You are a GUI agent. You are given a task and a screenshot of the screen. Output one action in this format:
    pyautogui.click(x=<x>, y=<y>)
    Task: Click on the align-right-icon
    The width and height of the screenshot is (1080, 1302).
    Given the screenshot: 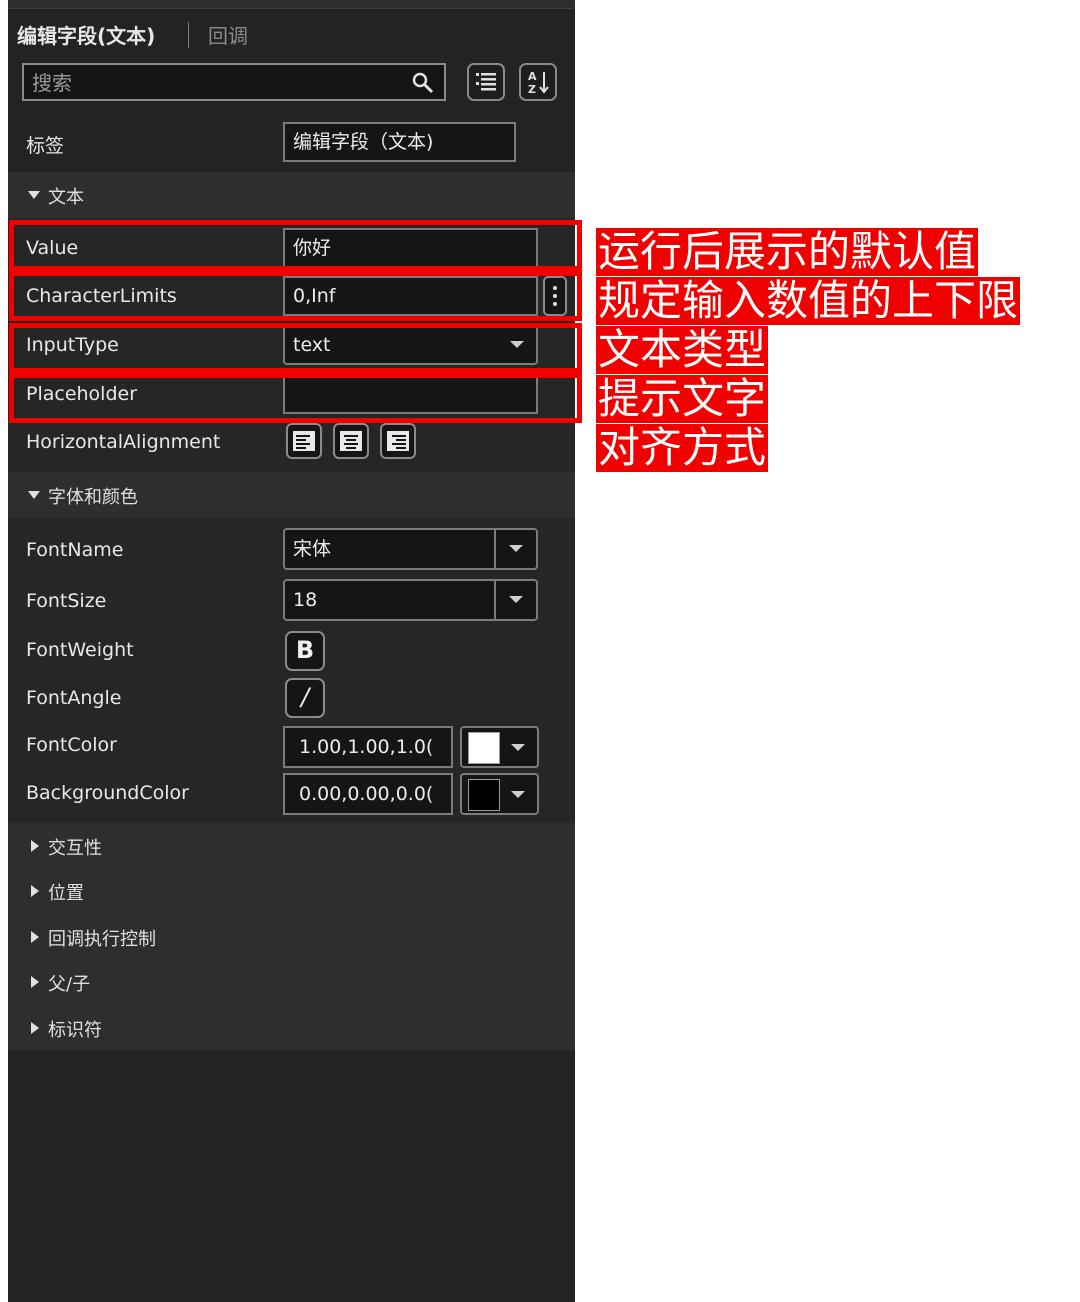 What is the action you would take?
    pyautogui.click(x=398, y=441)
    